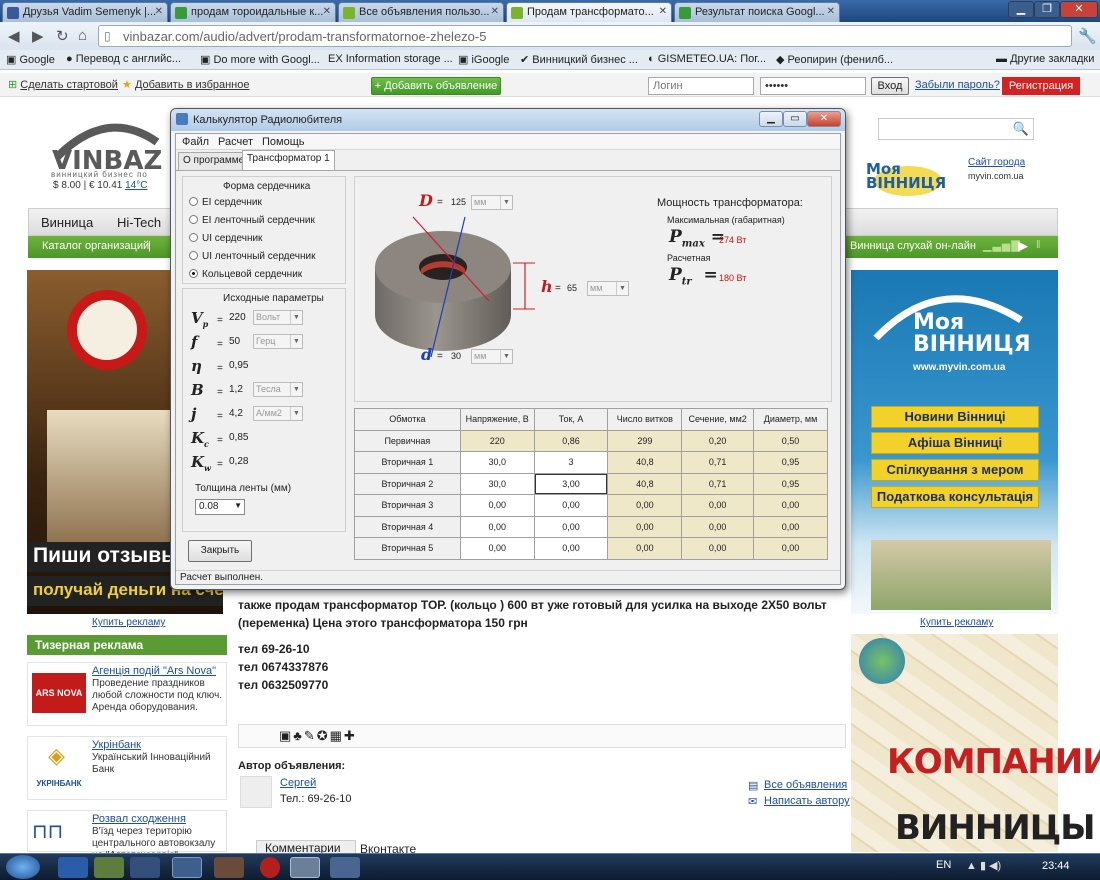 This screenshot has height=880, width=1100. Describe the element at coordinates (771, 119) in the screenshot. I see `minimize-button: ▁` at that location.